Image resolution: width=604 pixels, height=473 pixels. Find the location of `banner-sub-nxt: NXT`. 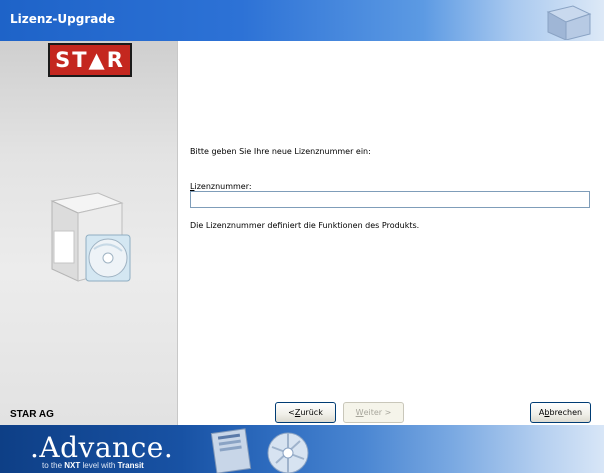

banner-sub-nxt: NXT is located at coordinates (72, 465).